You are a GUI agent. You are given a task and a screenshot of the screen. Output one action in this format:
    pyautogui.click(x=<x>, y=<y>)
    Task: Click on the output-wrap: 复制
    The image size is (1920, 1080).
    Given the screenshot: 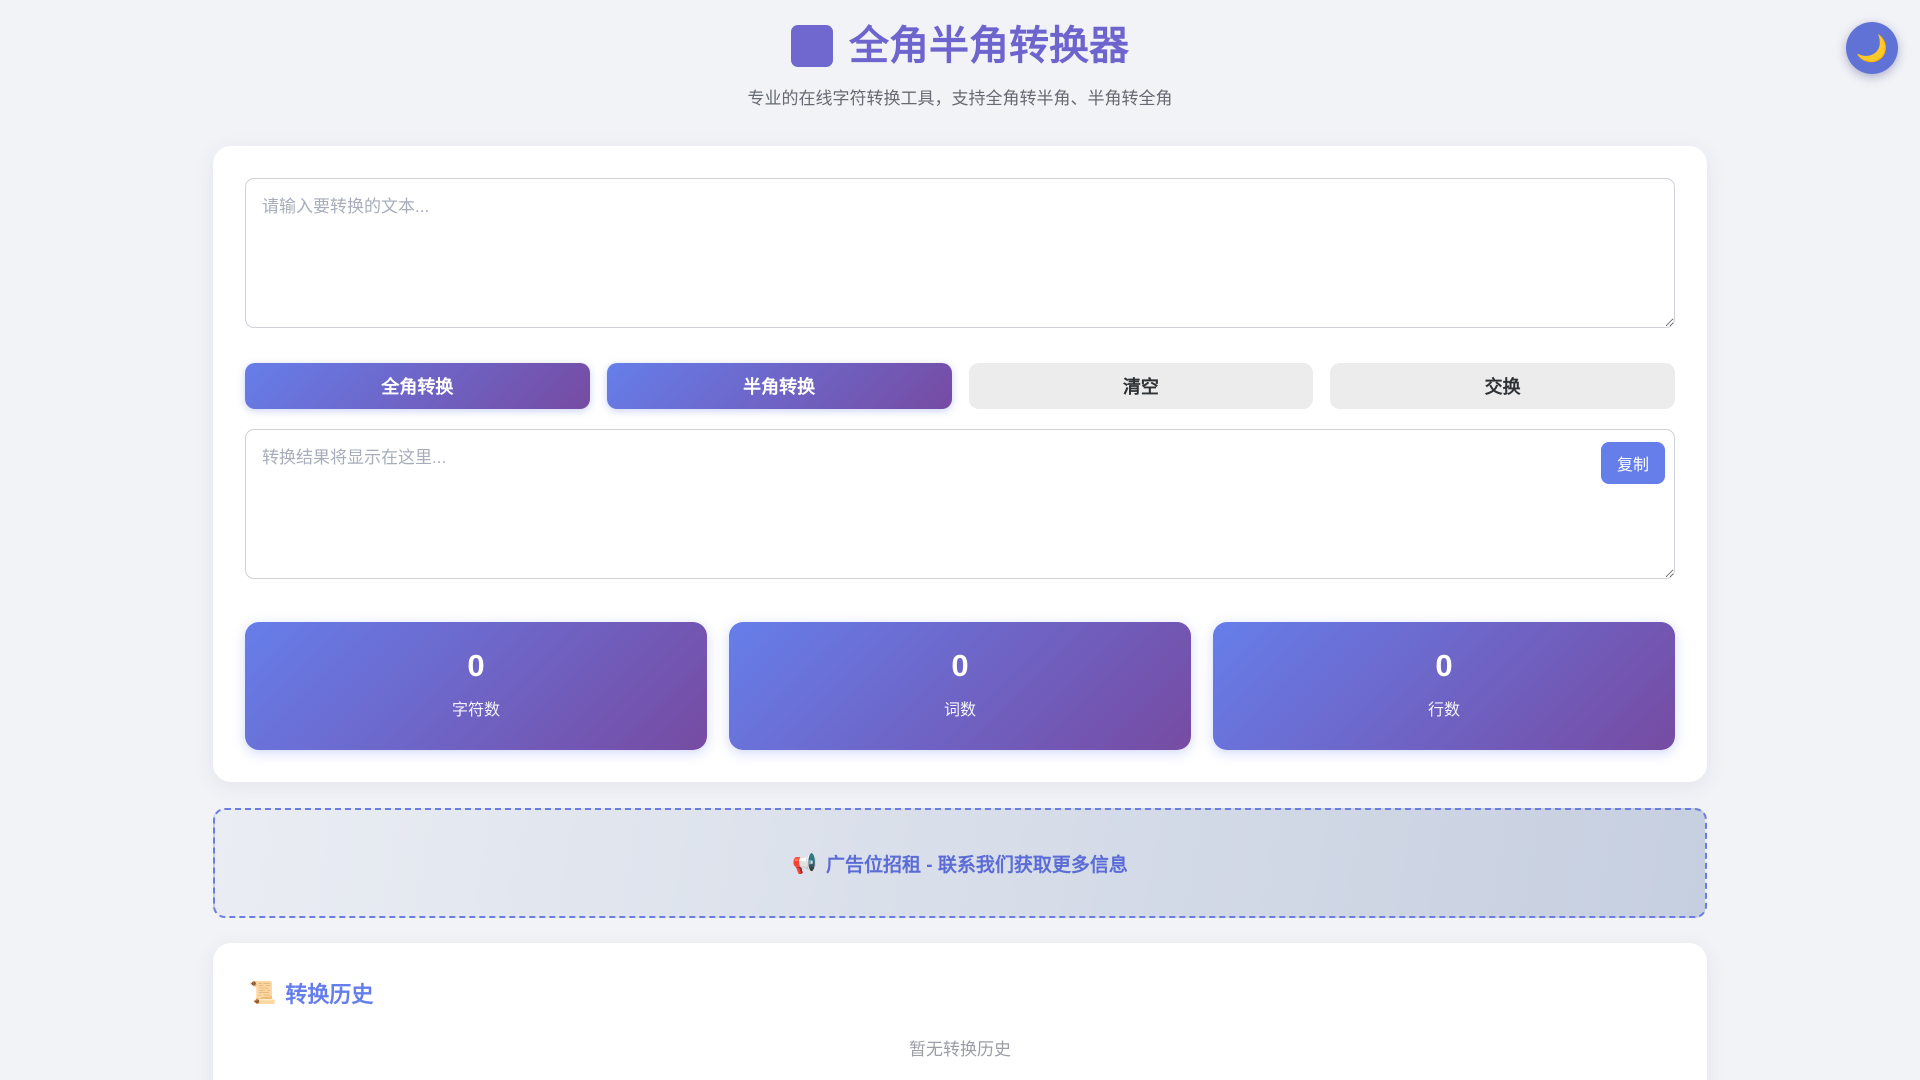 What is the action you would take?
    pyautogui.click(x=960, y=506)
    